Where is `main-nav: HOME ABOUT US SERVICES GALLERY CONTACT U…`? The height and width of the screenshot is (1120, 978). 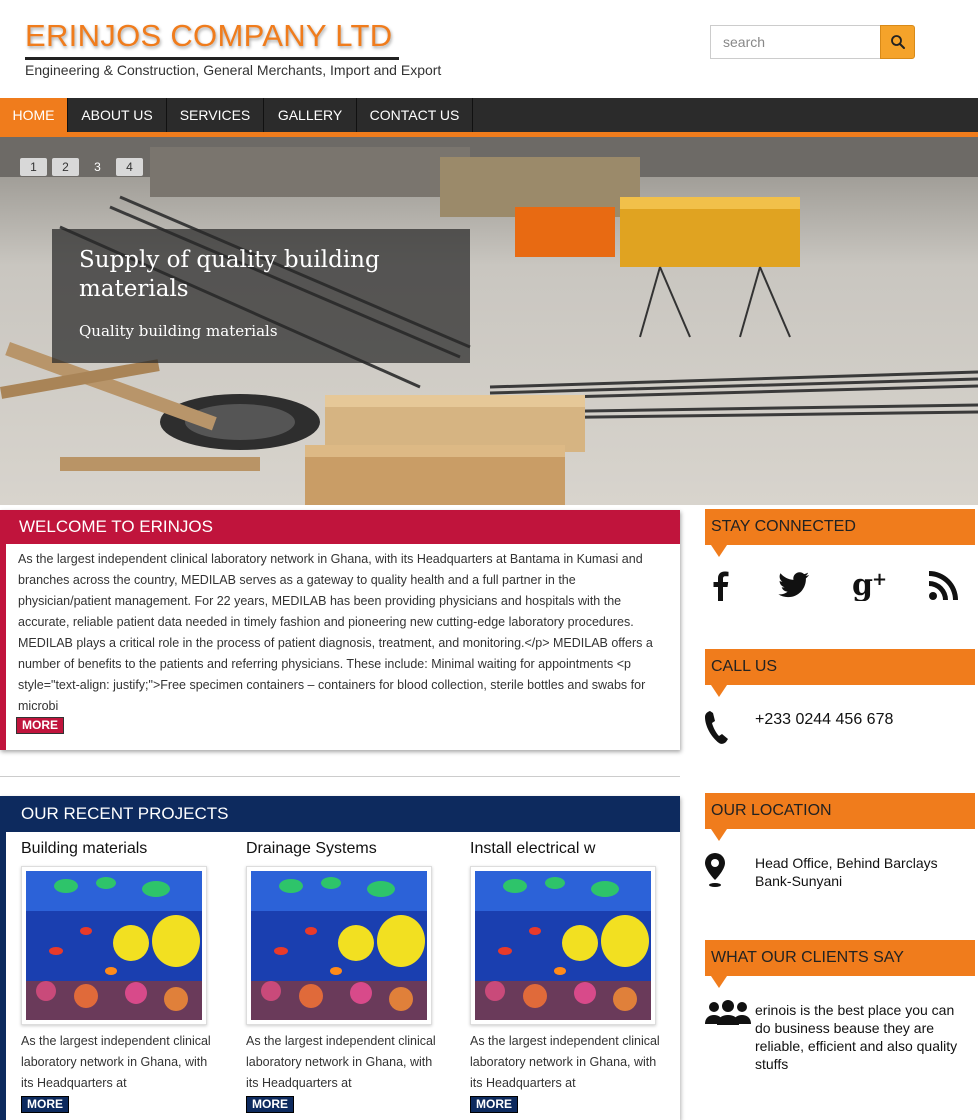 main-nav: HOME ABOUT US SERVICES GALLERY CONTACT U… is located at coordinates (489, 115).